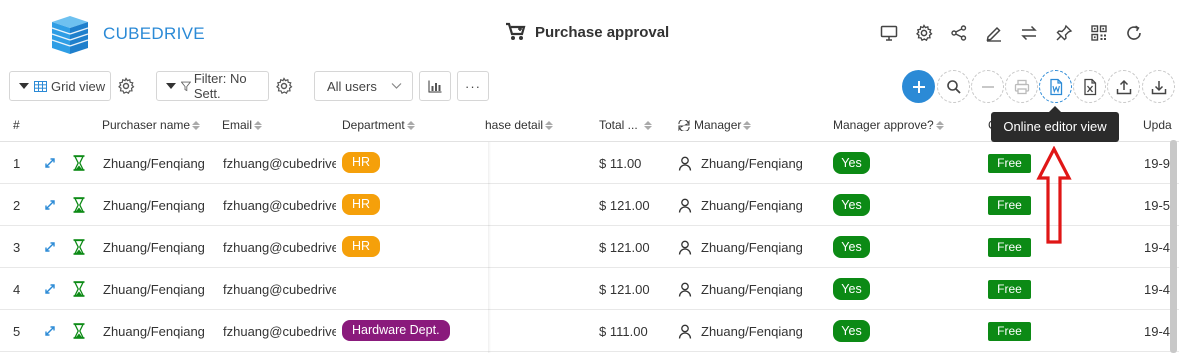  What do you see at coordinates (363, 86) in the screenshot?
I see `users-select: All users` at bounding box center [363, 86].